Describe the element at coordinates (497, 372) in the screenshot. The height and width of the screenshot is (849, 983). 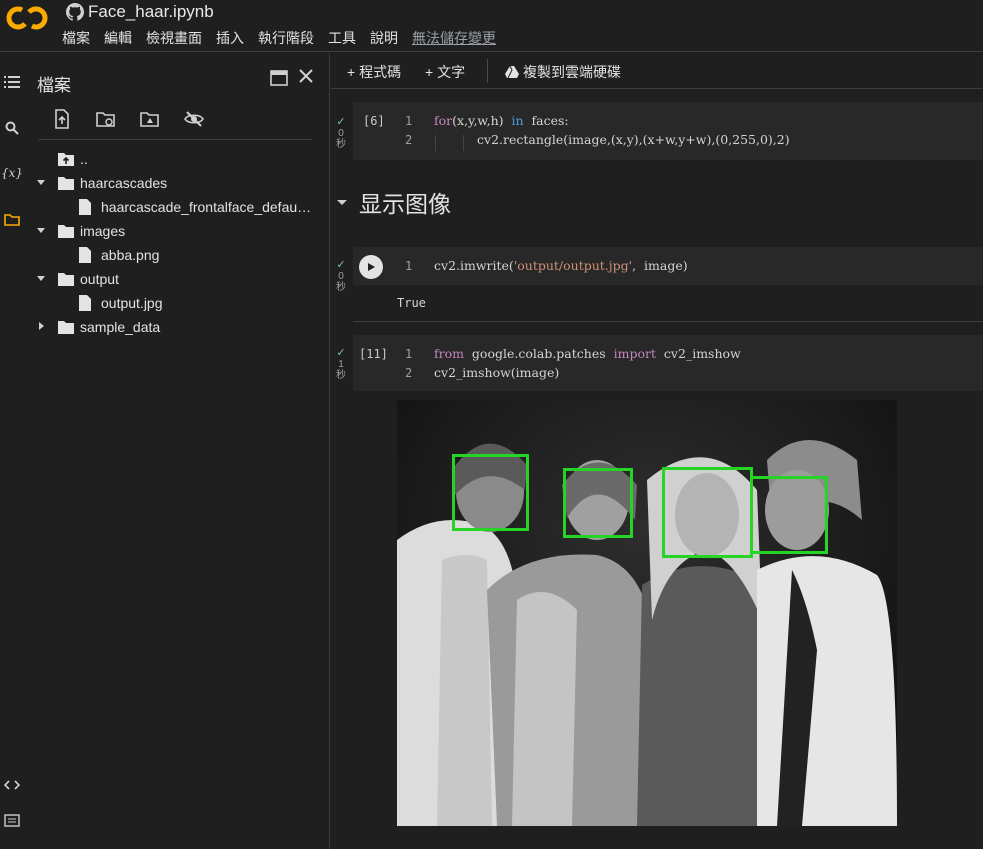
I see `code-line: cv2_imshow(image)` at that location.